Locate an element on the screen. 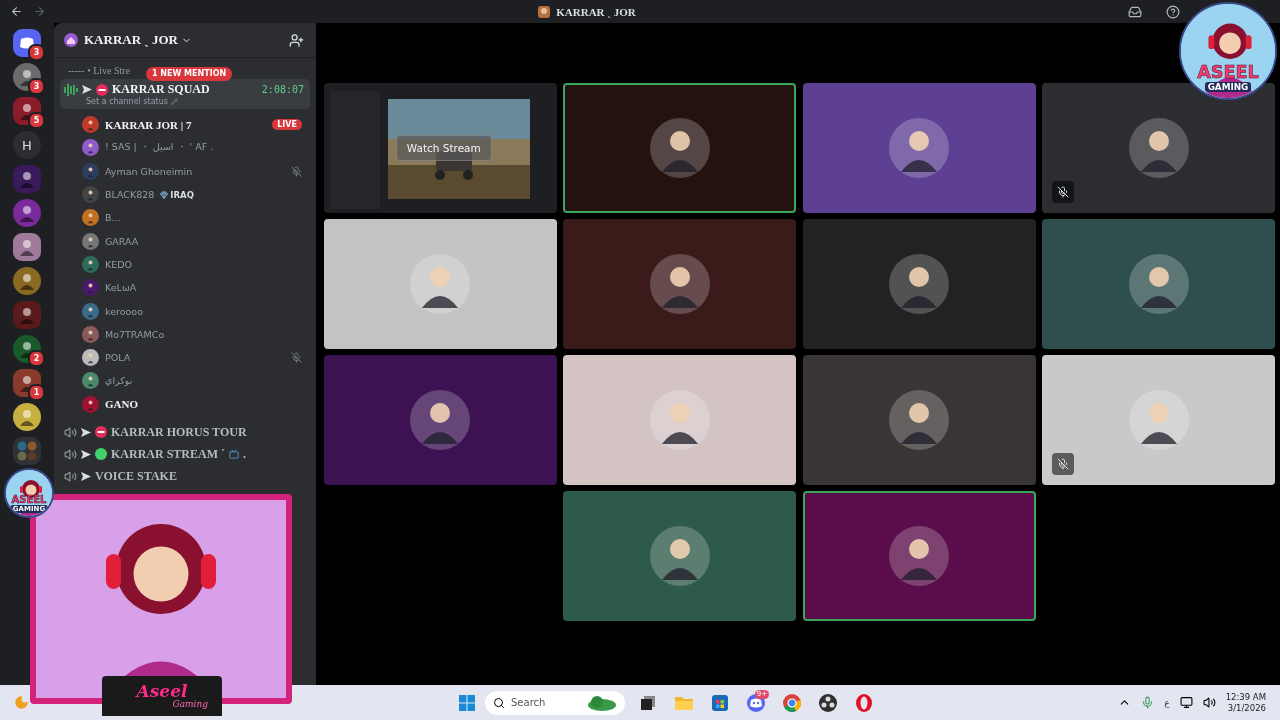 This screenshot has height=720, width=1280. window-title: KARRAR ˎ JOR is located at coordinates (596, 11).